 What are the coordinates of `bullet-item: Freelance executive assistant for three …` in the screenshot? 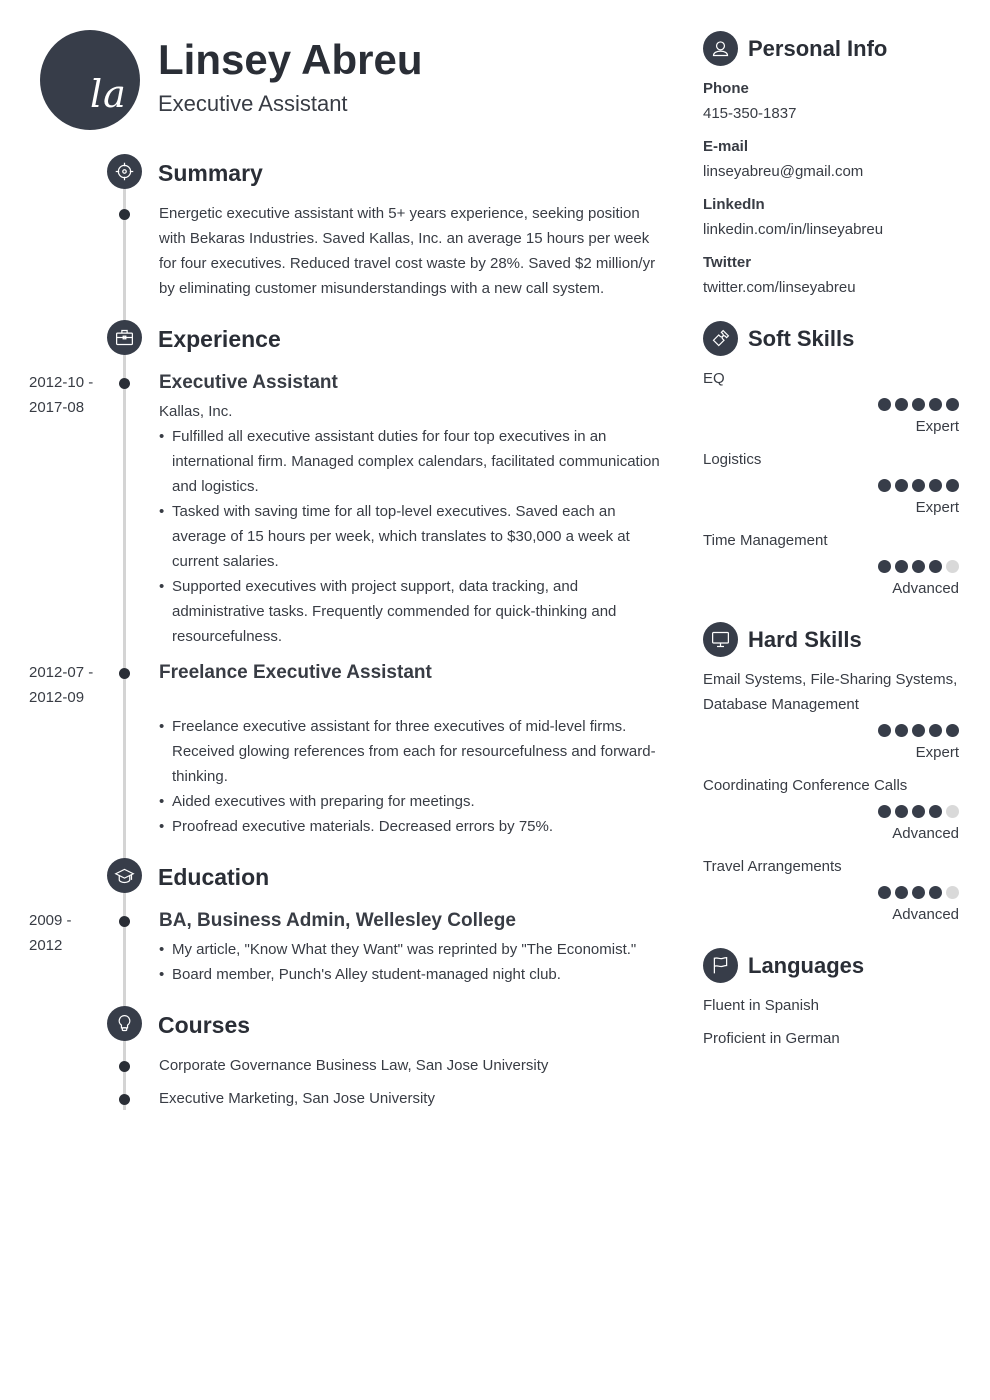 It's located at (411, 751).